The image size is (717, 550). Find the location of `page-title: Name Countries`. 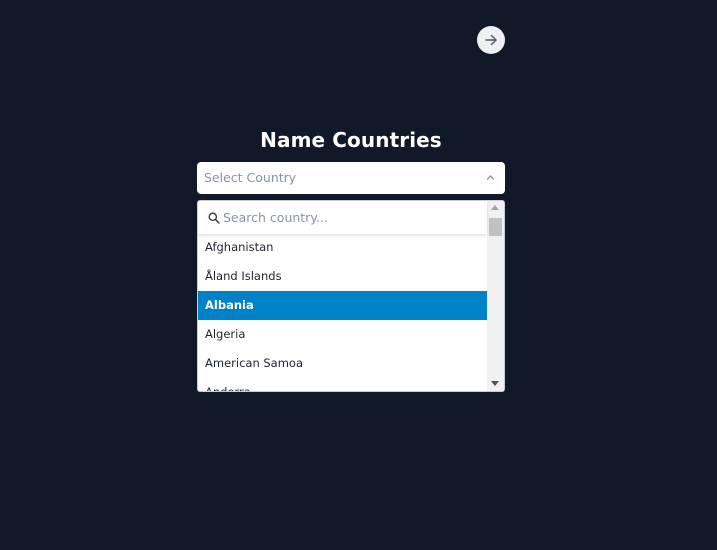

page-title: Name Countries is located at coordinates (351, 140).